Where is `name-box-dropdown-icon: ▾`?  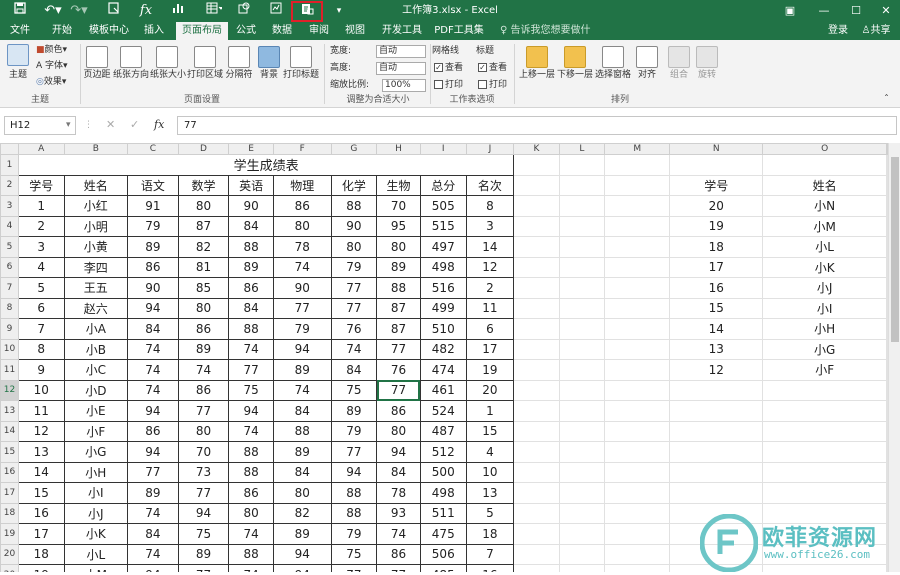
name-box-dropdown-icon: ▾ is located at coordinates (68, 125).